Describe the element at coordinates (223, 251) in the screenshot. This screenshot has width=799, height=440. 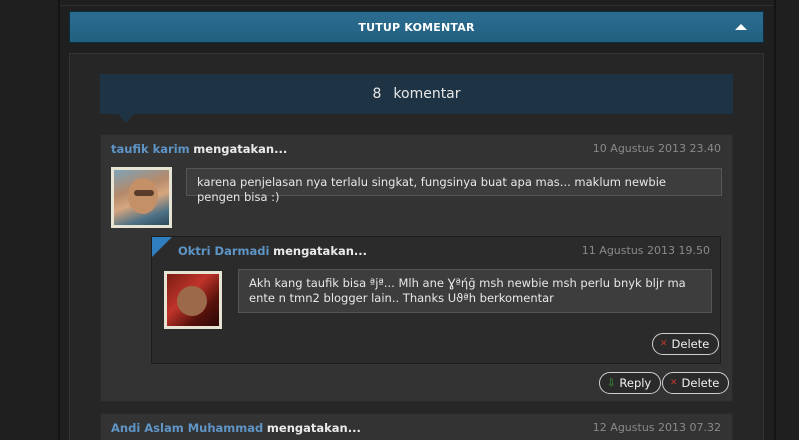
I see `reply-author-link: Oktri Darmadi` at that location.